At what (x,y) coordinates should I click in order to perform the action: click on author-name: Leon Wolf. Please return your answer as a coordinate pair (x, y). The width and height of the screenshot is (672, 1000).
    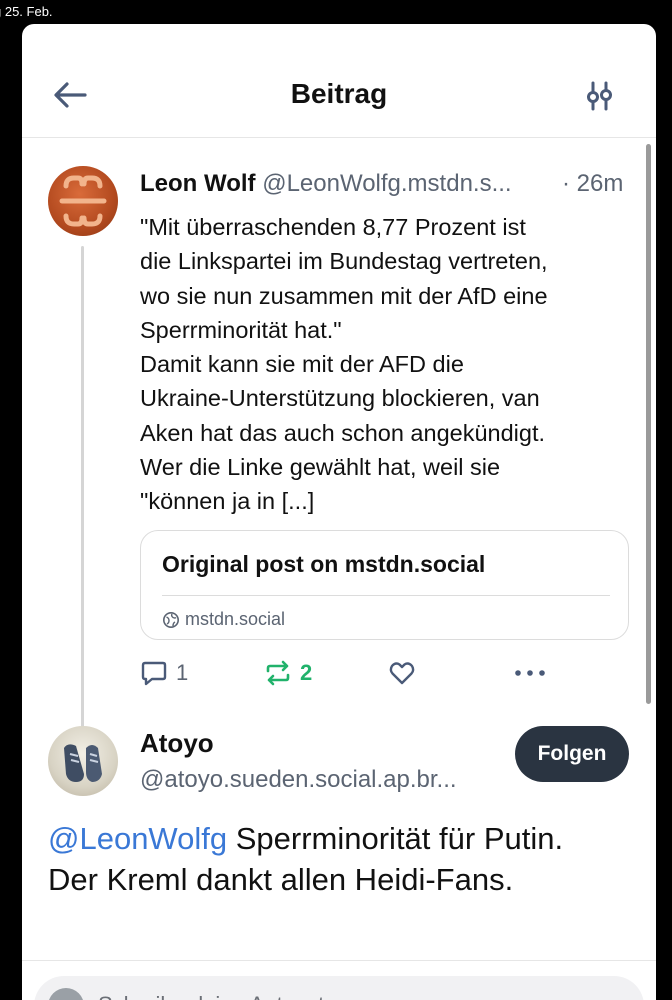
    Looking at the image, I should click on (198, 183).